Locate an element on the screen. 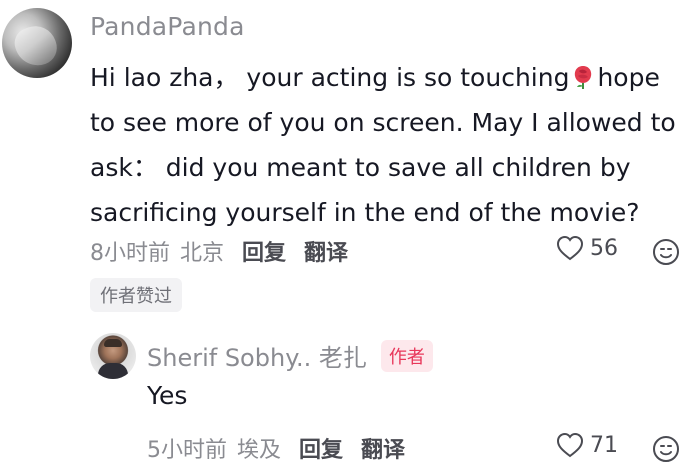 This screenshot has height=465, width=693. reply-location: 埃及 is located at coordinates (259, 450).